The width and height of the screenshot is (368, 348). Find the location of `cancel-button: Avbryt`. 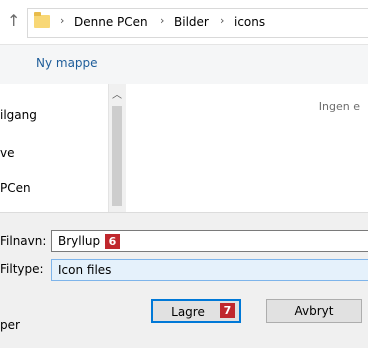

cancel-button: Avbryt is located at coordinates (314, 311).